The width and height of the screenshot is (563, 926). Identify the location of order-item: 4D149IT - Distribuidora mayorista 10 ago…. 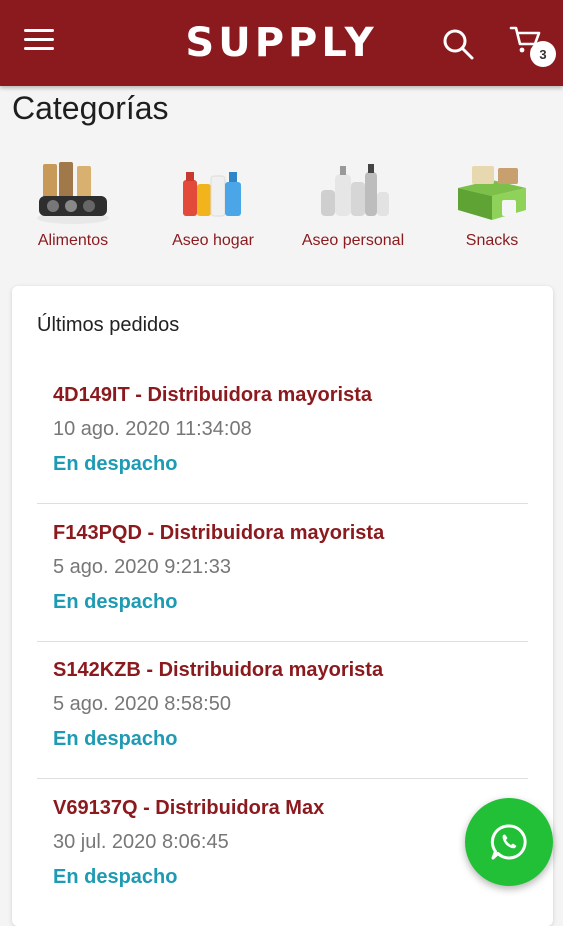
(282, 439).